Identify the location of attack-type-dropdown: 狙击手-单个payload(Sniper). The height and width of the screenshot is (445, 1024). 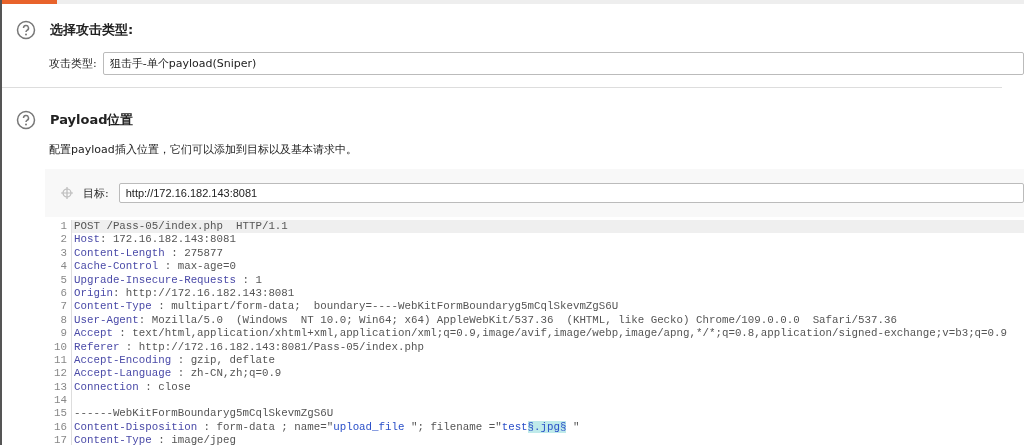
(563, 63).